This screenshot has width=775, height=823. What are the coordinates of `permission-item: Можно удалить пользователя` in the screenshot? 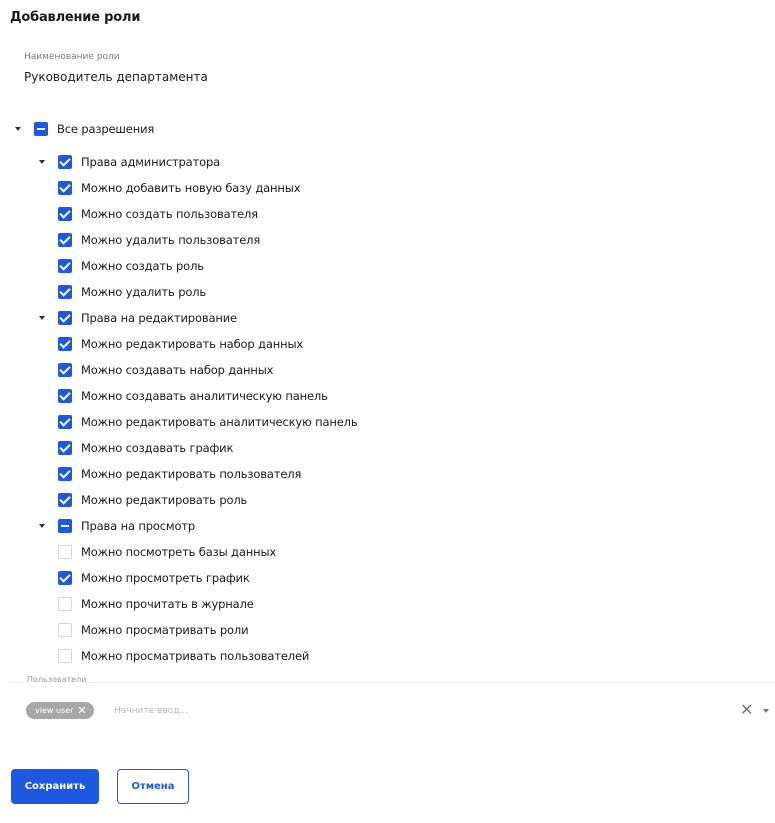 It's located at (159, 240).